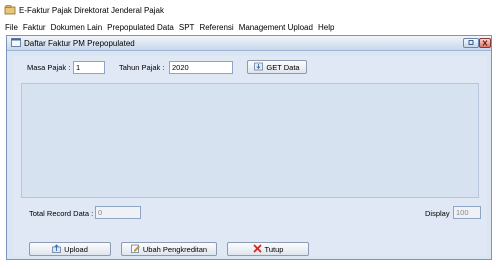 Image resolution: width=496 pixels, height=269 pixels. What do you see at coordinates (259, 67) in the screenshot?
I see `download-icon` at bounding box center [259, 67].